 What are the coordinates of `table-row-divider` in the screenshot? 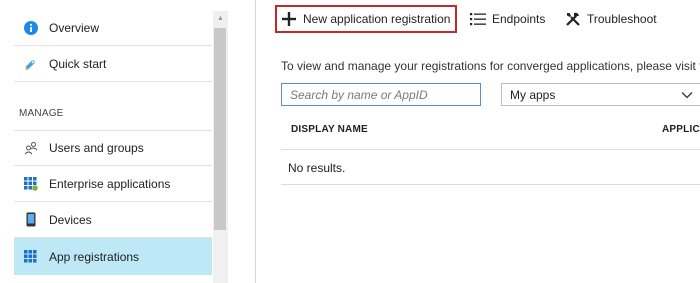 It's located at (490, 184).